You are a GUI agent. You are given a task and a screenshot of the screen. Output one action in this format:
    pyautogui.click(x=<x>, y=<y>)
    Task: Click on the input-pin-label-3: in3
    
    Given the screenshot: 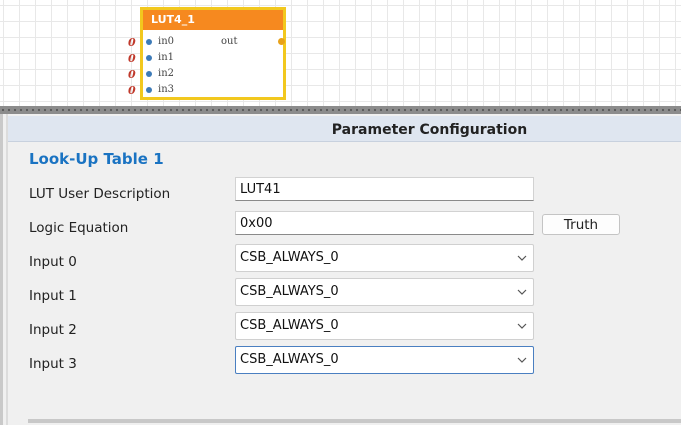 What is the action you would take?
    pyautogui.click(x=166, y=89)
    